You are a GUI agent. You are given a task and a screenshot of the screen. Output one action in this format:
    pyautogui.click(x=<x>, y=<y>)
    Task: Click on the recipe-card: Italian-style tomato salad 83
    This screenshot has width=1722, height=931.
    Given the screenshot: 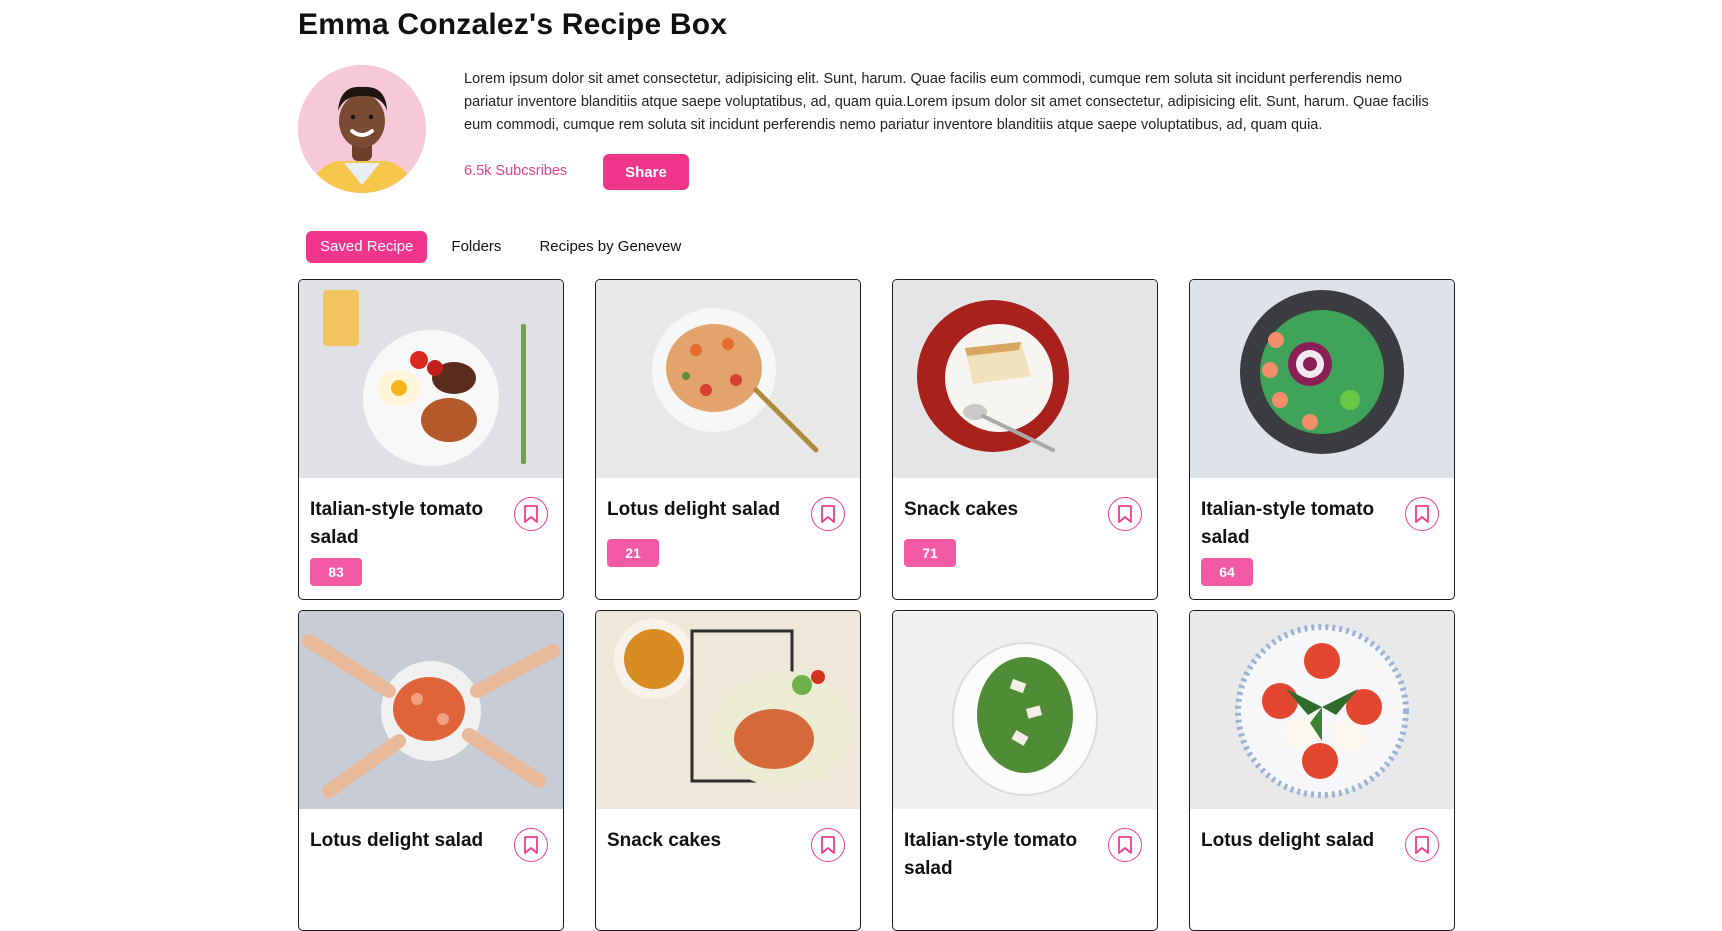 What is the action you would take?
    pyautogui.click(x=431, y=439)
    